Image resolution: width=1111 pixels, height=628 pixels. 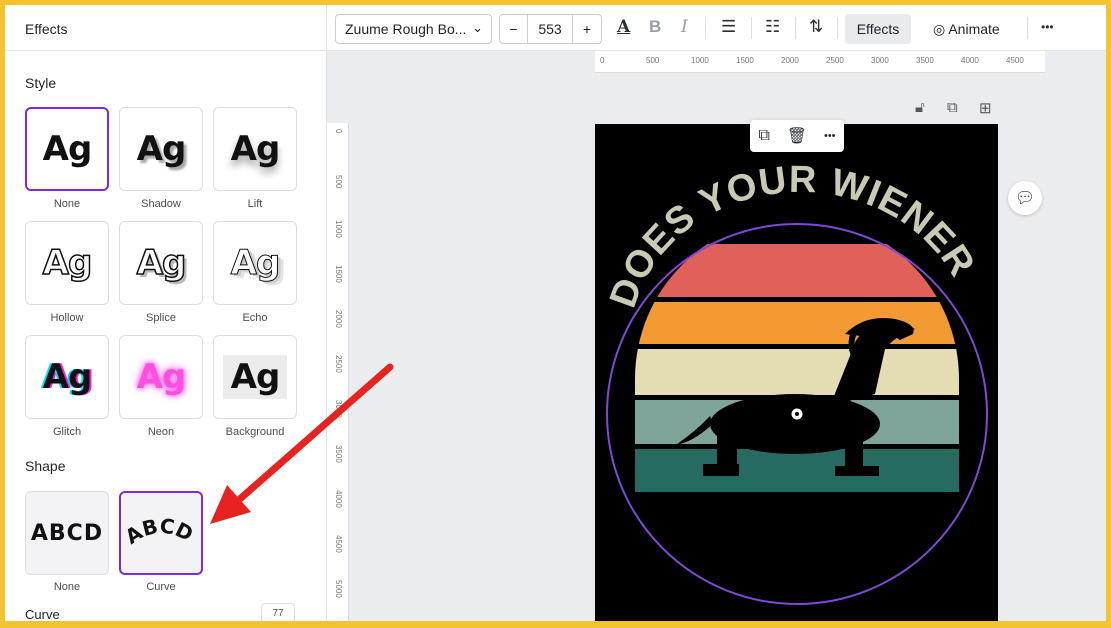 What do you see at coordinates (67, 149) in the screenshot?
I see `style-none-tile: Ag` at bounding box center [67, 149].